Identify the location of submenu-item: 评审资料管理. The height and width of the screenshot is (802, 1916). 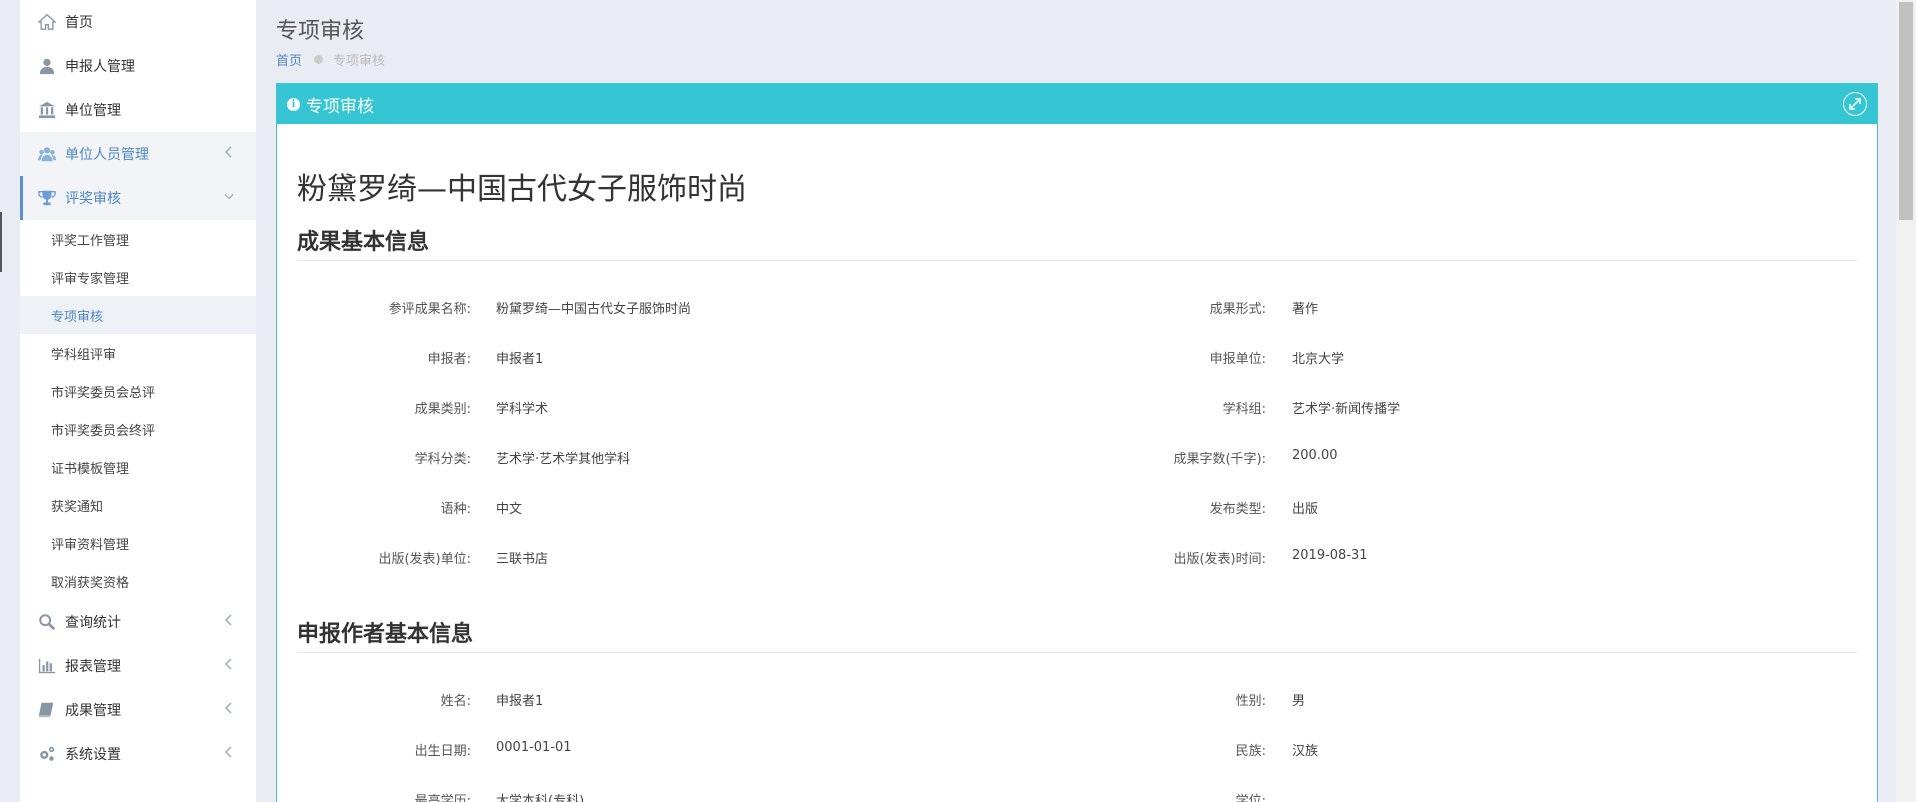
(138, 543).